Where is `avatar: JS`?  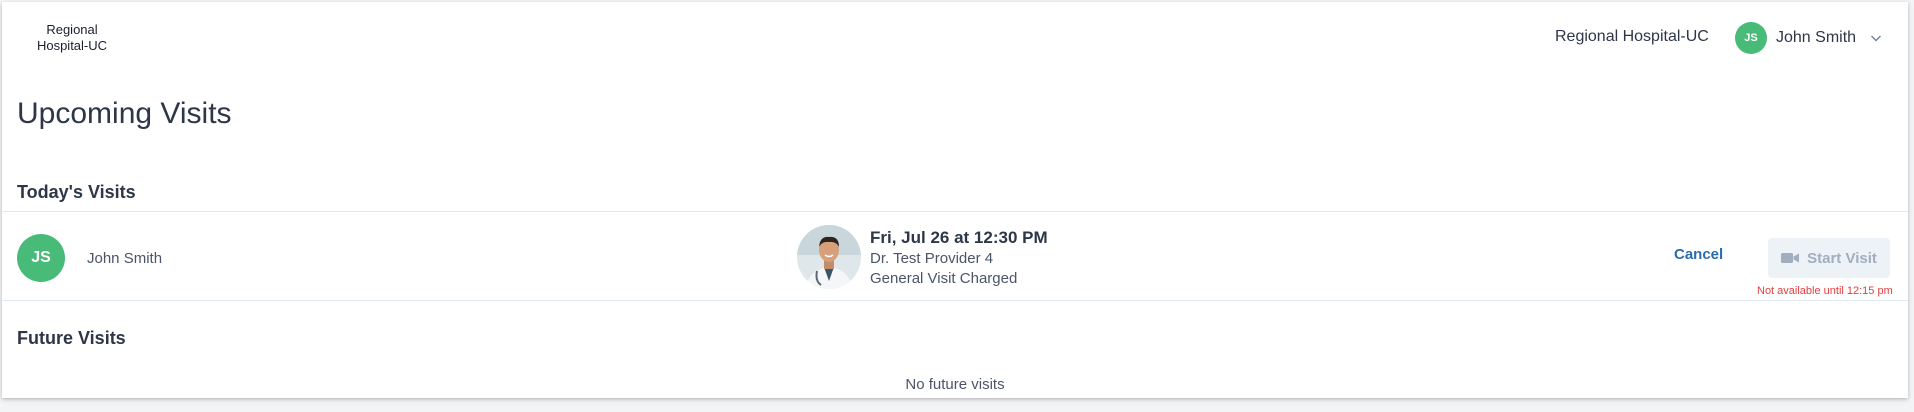 avatar: JS is located at coordinates (1751, 38).